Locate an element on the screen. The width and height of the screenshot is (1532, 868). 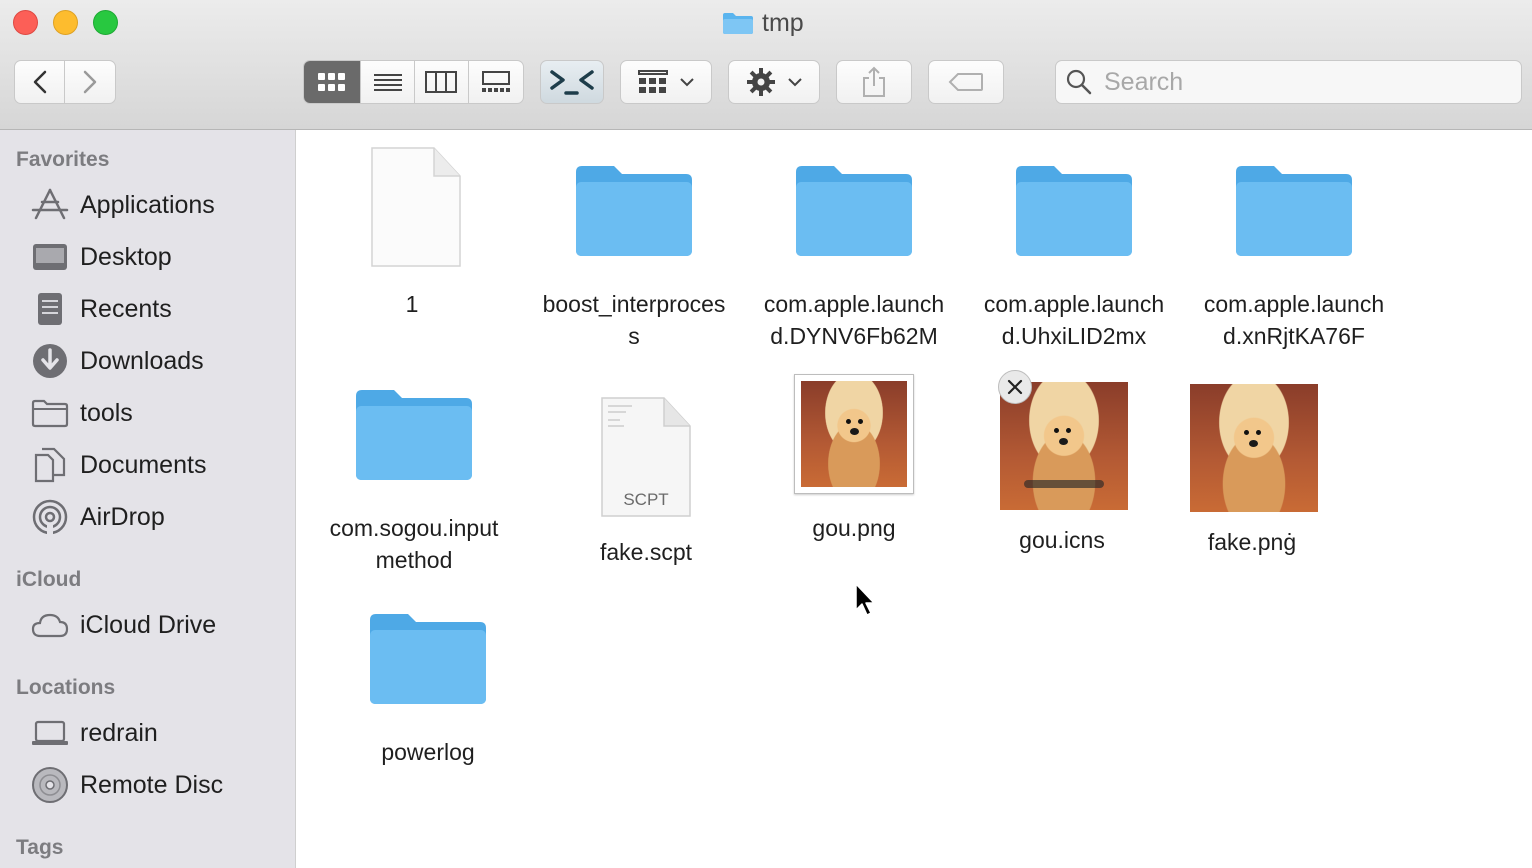
file-type-badge: SCPT is located at coordinates (646, 499).